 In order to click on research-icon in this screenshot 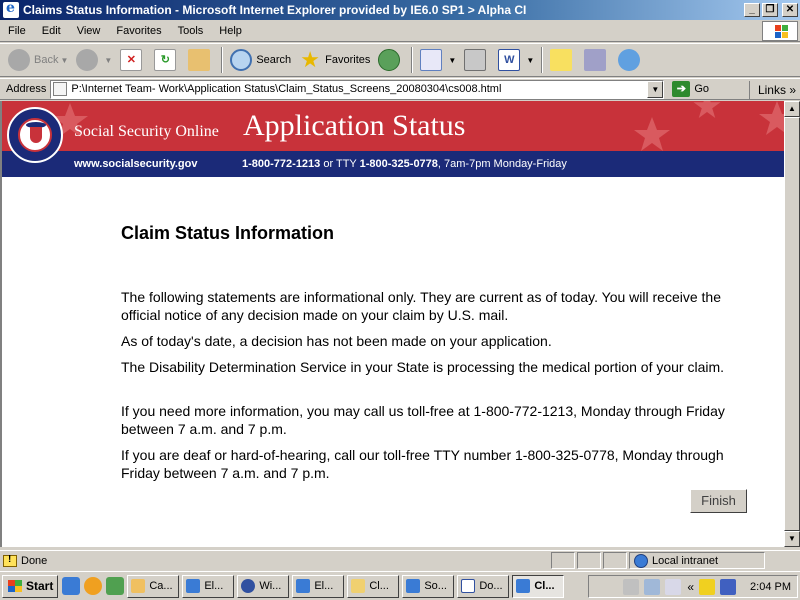, I will do `click(595, 60)`.